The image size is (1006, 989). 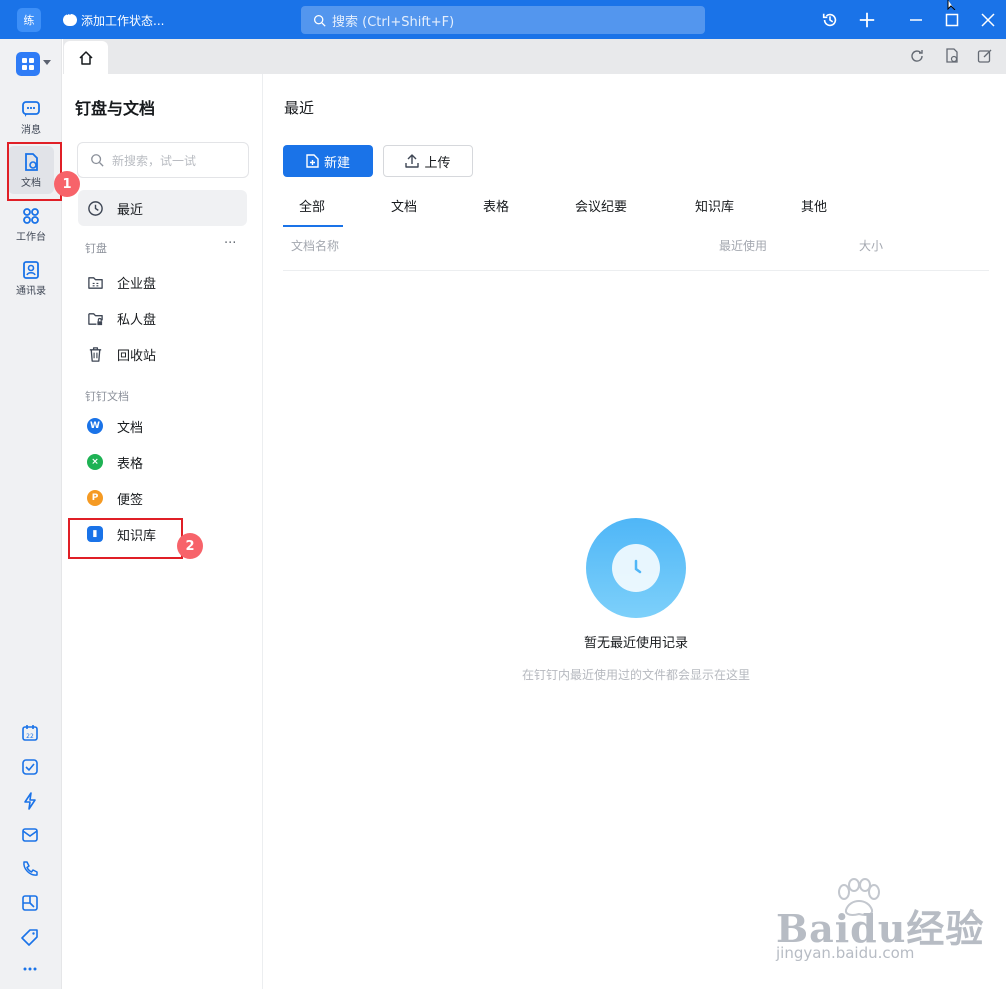 I want to click on tab-sheets: 表格, so click(x=496, y=211).